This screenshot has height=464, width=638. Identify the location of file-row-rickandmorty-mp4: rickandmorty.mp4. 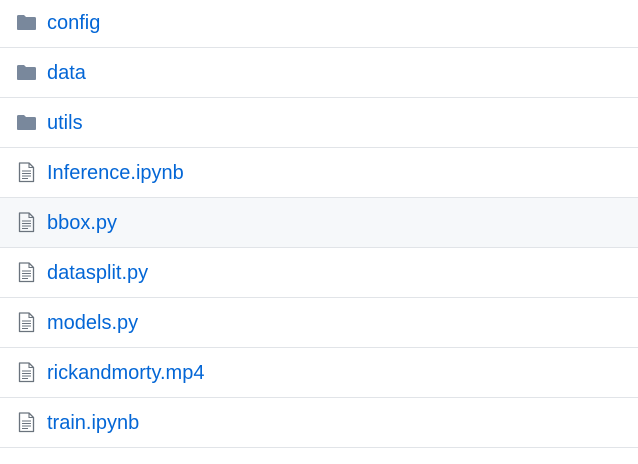
(319, 373).